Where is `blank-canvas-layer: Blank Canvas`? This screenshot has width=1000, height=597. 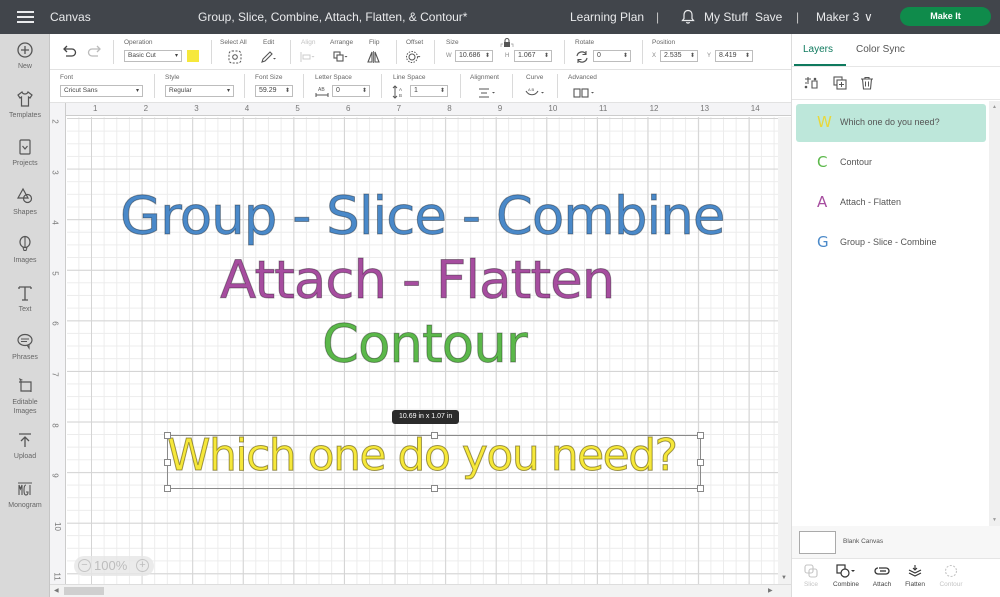 blank-canvas-layer: Blank Canvas is located at coordinates (896, 542).